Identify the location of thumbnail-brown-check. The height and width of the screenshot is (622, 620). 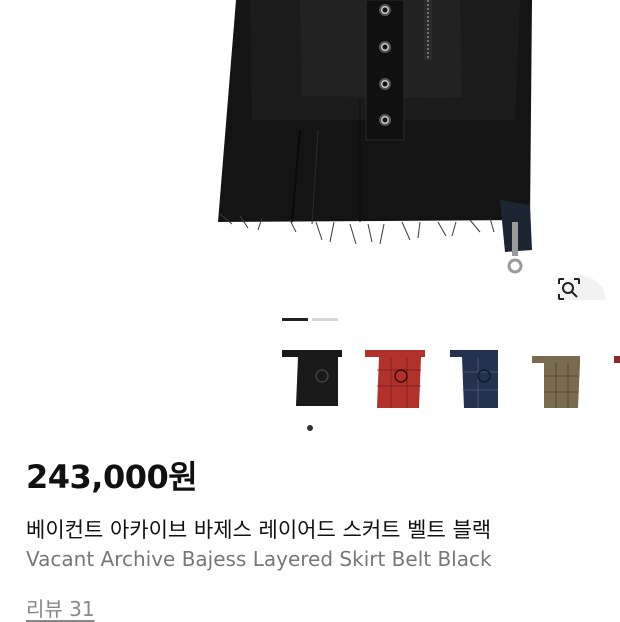
(572, 379).